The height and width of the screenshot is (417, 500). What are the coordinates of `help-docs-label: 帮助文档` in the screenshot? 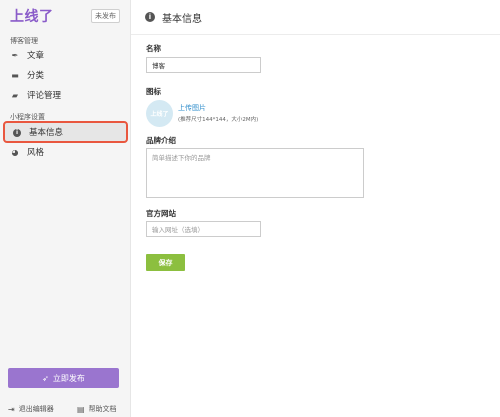 It's located at (102, 409).